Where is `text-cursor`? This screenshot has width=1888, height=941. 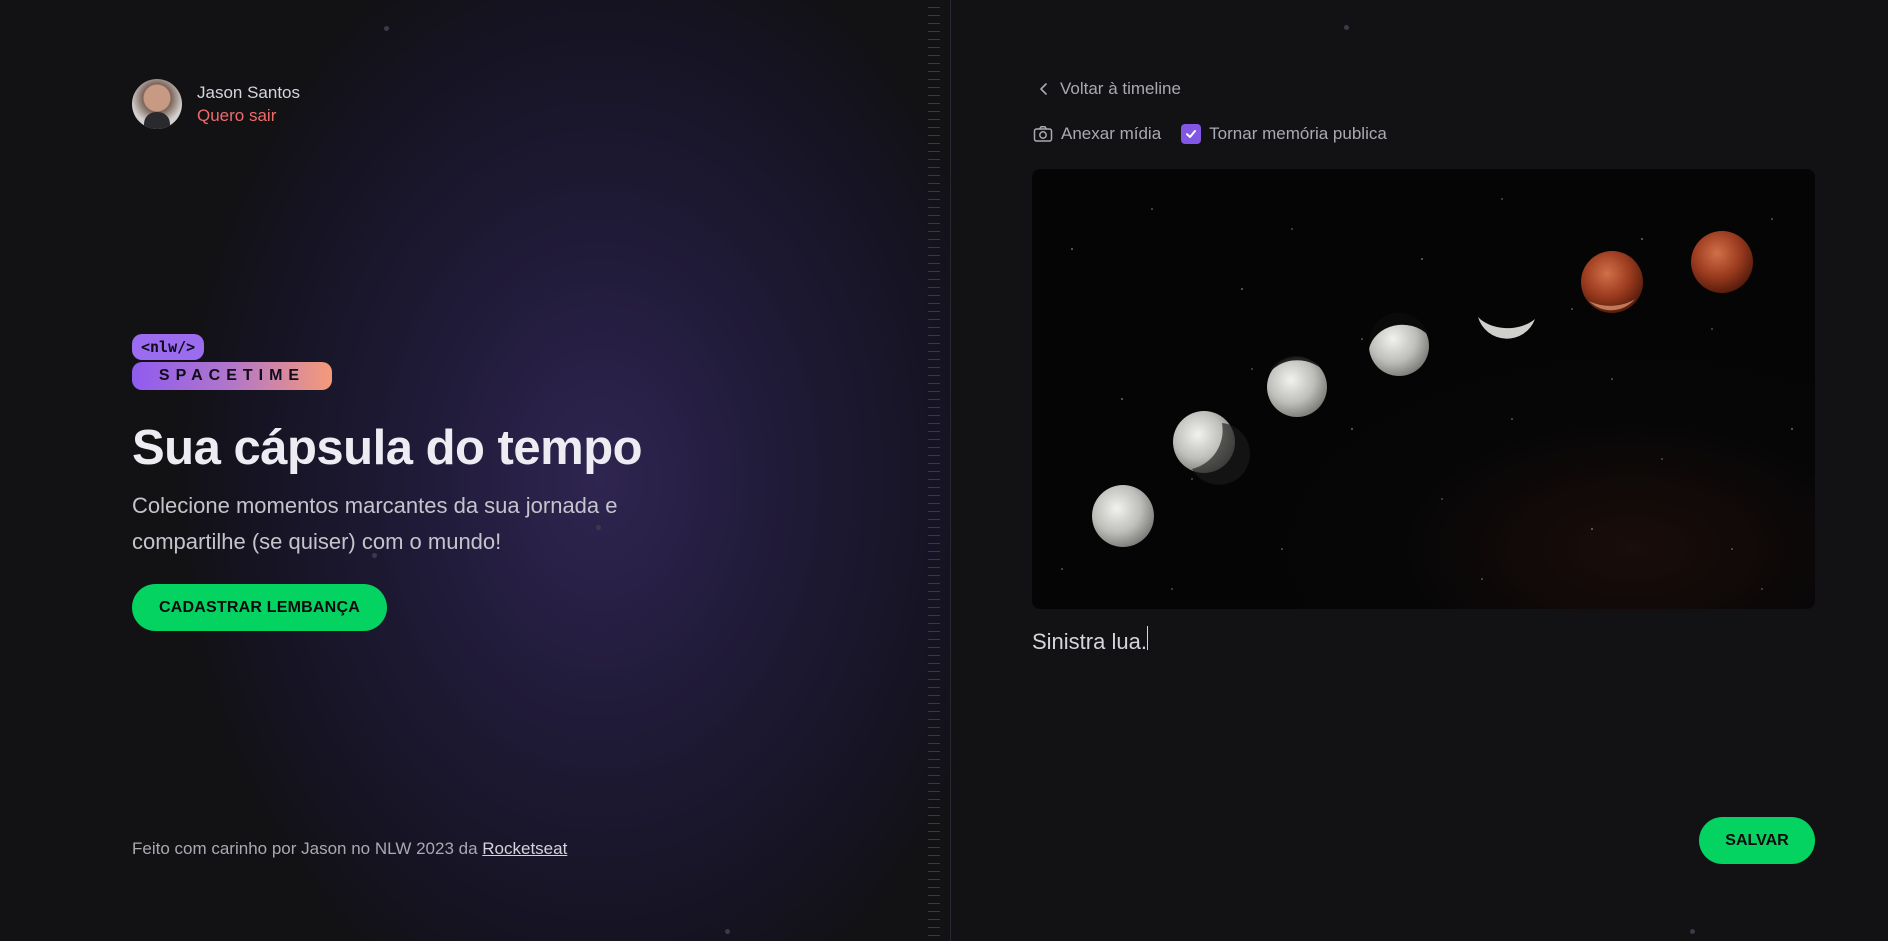
text-cursor is located at coordinates (1147, 638).